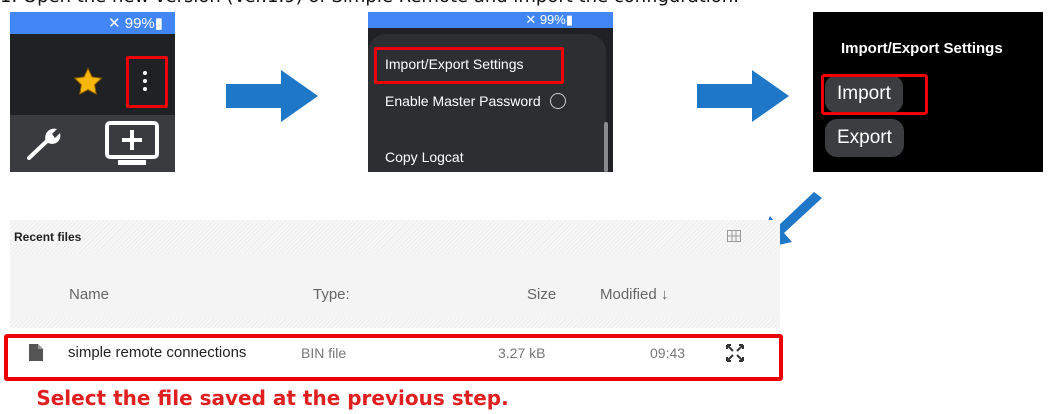 Image resolution: width=1052 pixels, height=414 pixels. Describe the element at coordinates (541, 294) in the screenshot. I see `column-size: Size` at that location.